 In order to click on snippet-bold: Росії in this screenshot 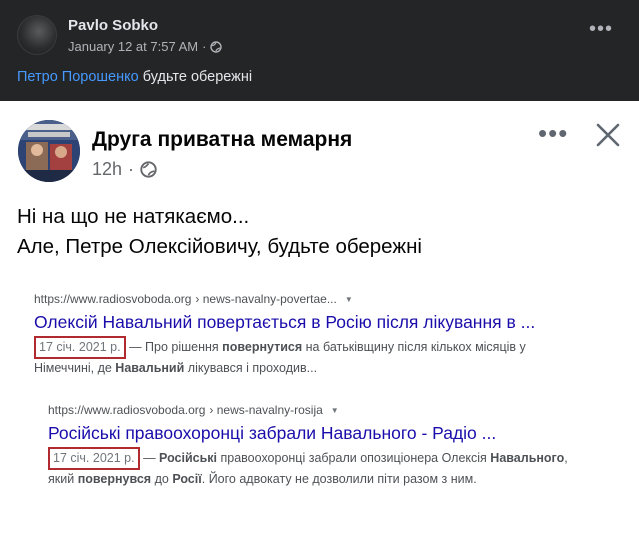, I will do `click(187, 479)`.